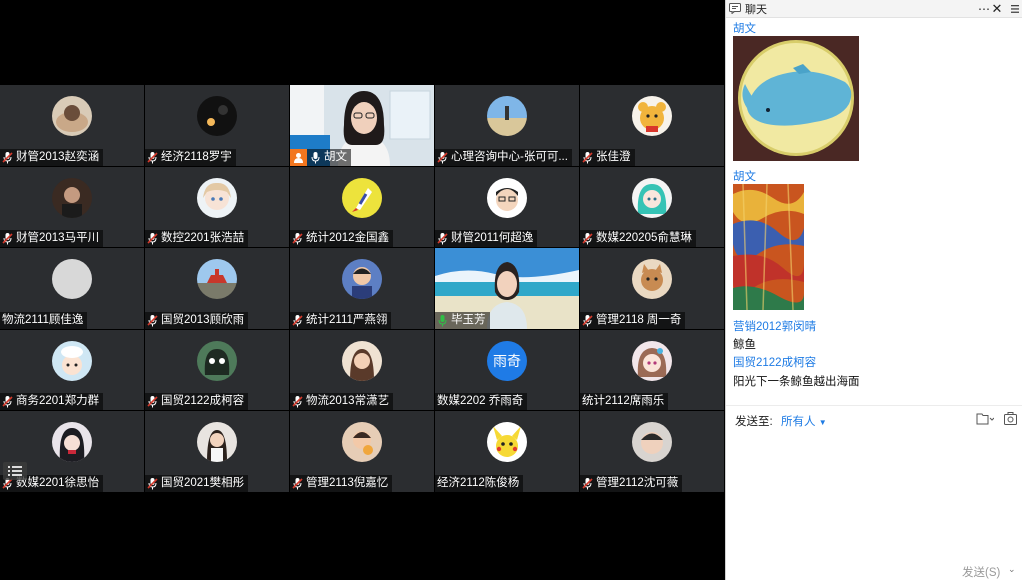 Image resolution: width=1022 pixels, height=580 pixels. Describe the element at coordinates (652, 288) in the screenshot. I see `participant-tile: 管理2118 周一奇` at that location.